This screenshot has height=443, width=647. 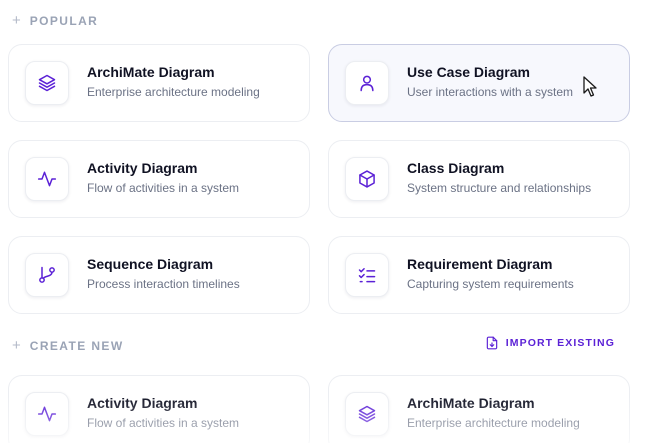 What do you see at coordinates (47, 275) in the screenshot?
I see `git-branch-icon` at bounding box center [47, 275].